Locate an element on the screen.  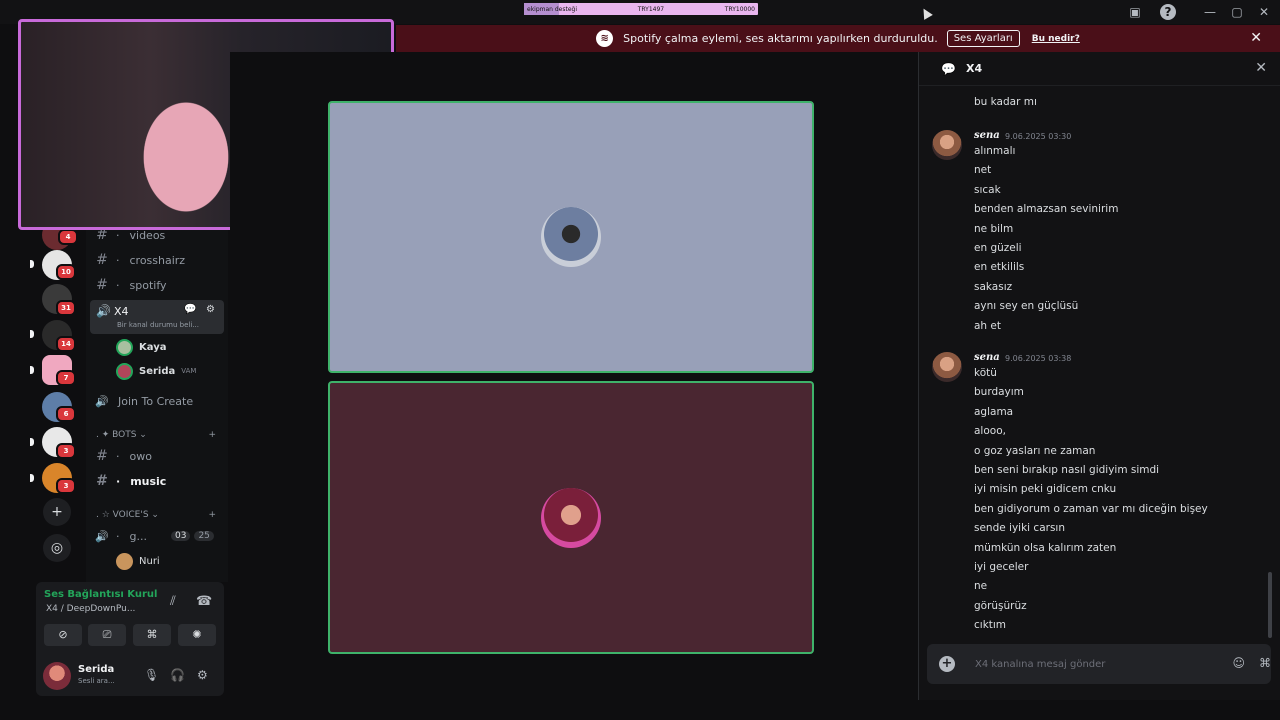
message-line: görüşürüz is located at coordinates (1000, 605).